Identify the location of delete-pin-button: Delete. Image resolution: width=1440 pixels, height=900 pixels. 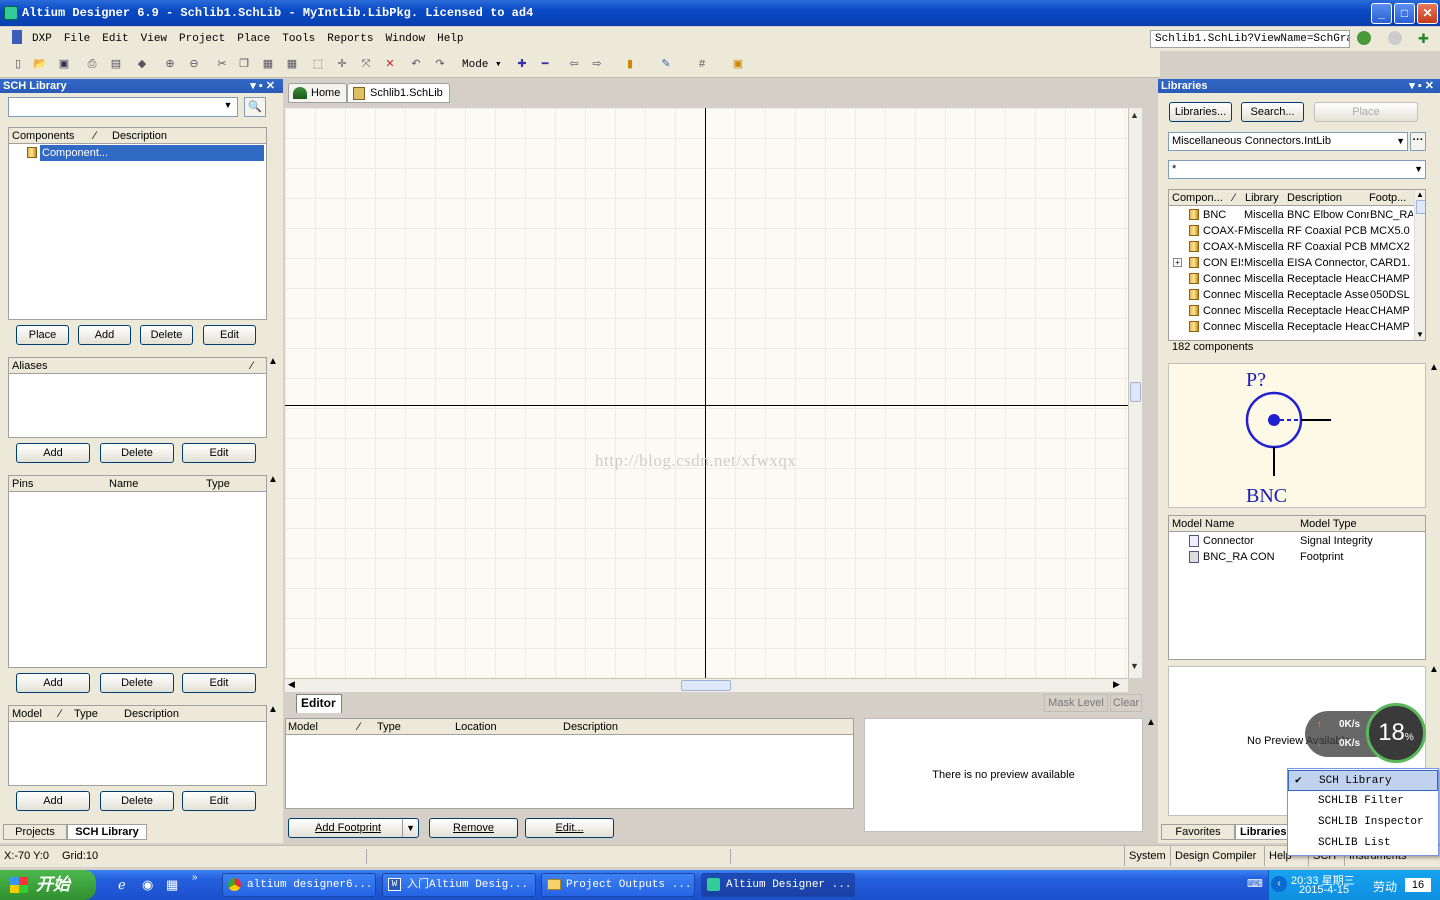
(137, 683).